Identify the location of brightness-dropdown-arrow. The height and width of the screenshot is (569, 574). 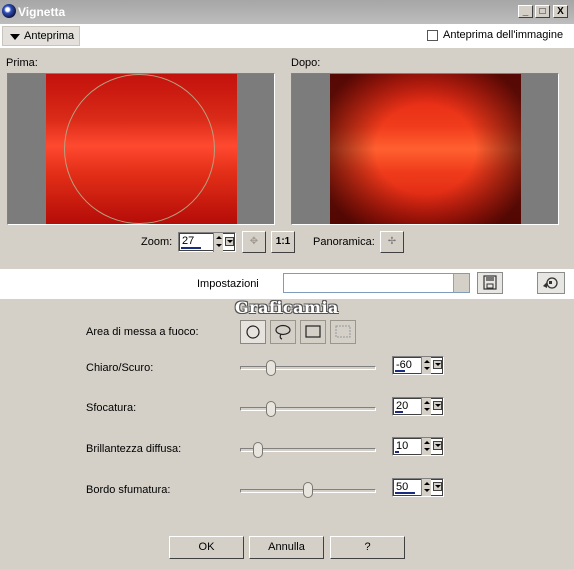
(437, 364).